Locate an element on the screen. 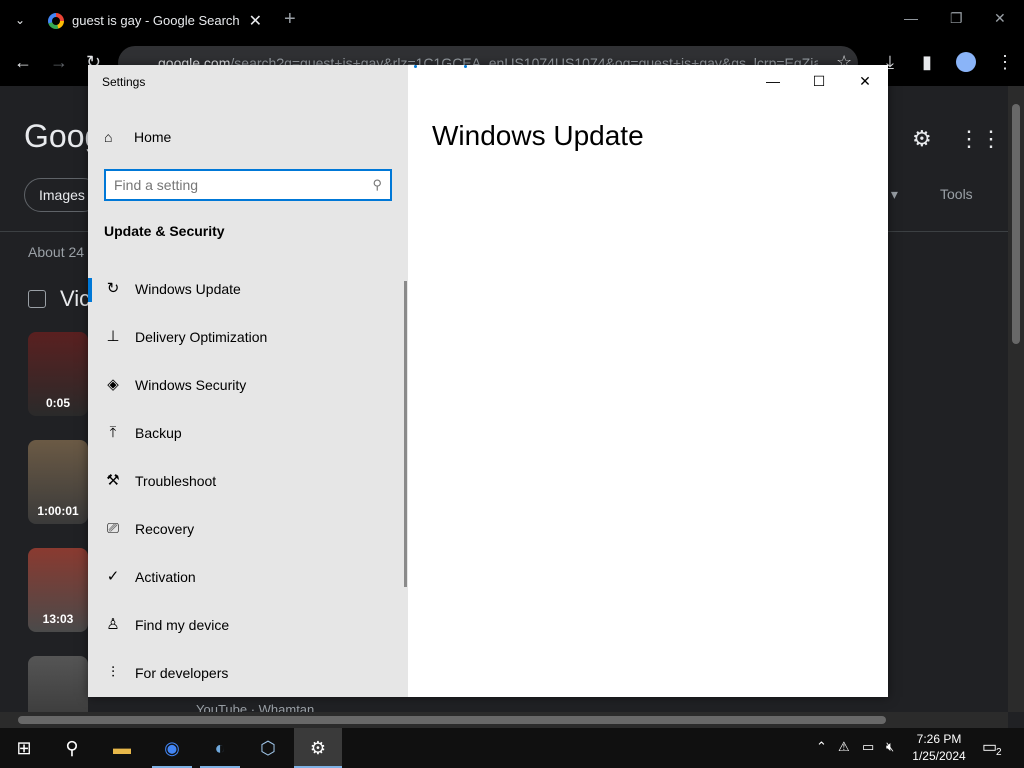 Image resolution: width=1024 pixels, height=768 pixels. home-label: Home is located at coordinates (153, 137).